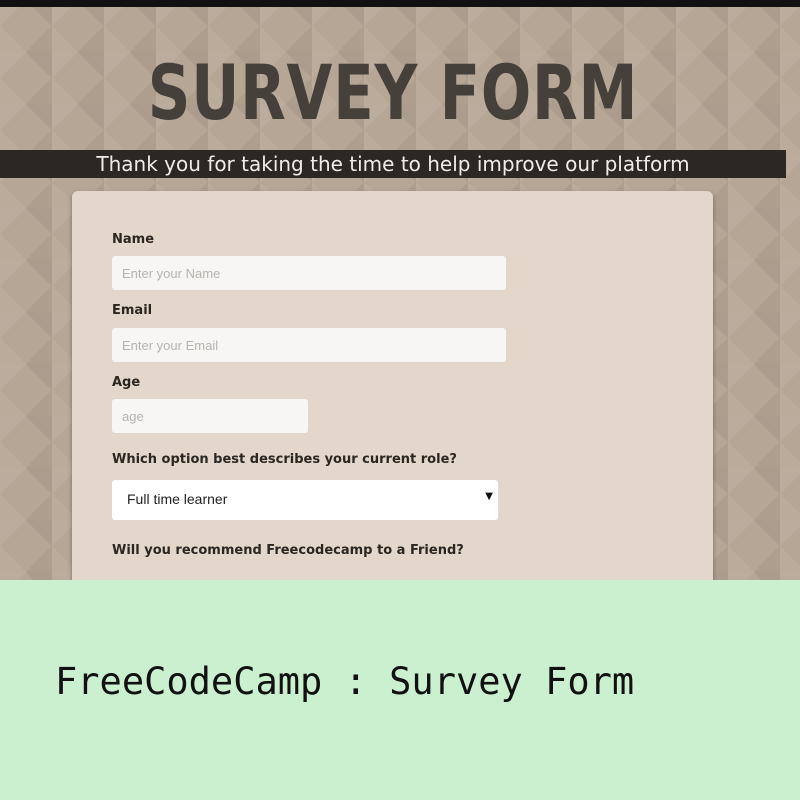  Describe the element at coordinates (309, 273) in the screenshot. I see `name-input` at that location.